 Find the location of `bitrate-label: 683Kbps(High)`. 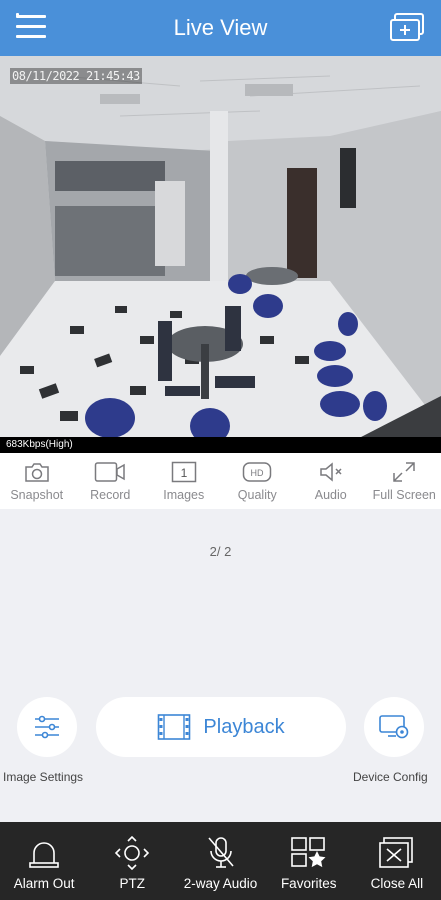

bitrate-label: 683Kbps(High) is located at coordinates (220, 445).